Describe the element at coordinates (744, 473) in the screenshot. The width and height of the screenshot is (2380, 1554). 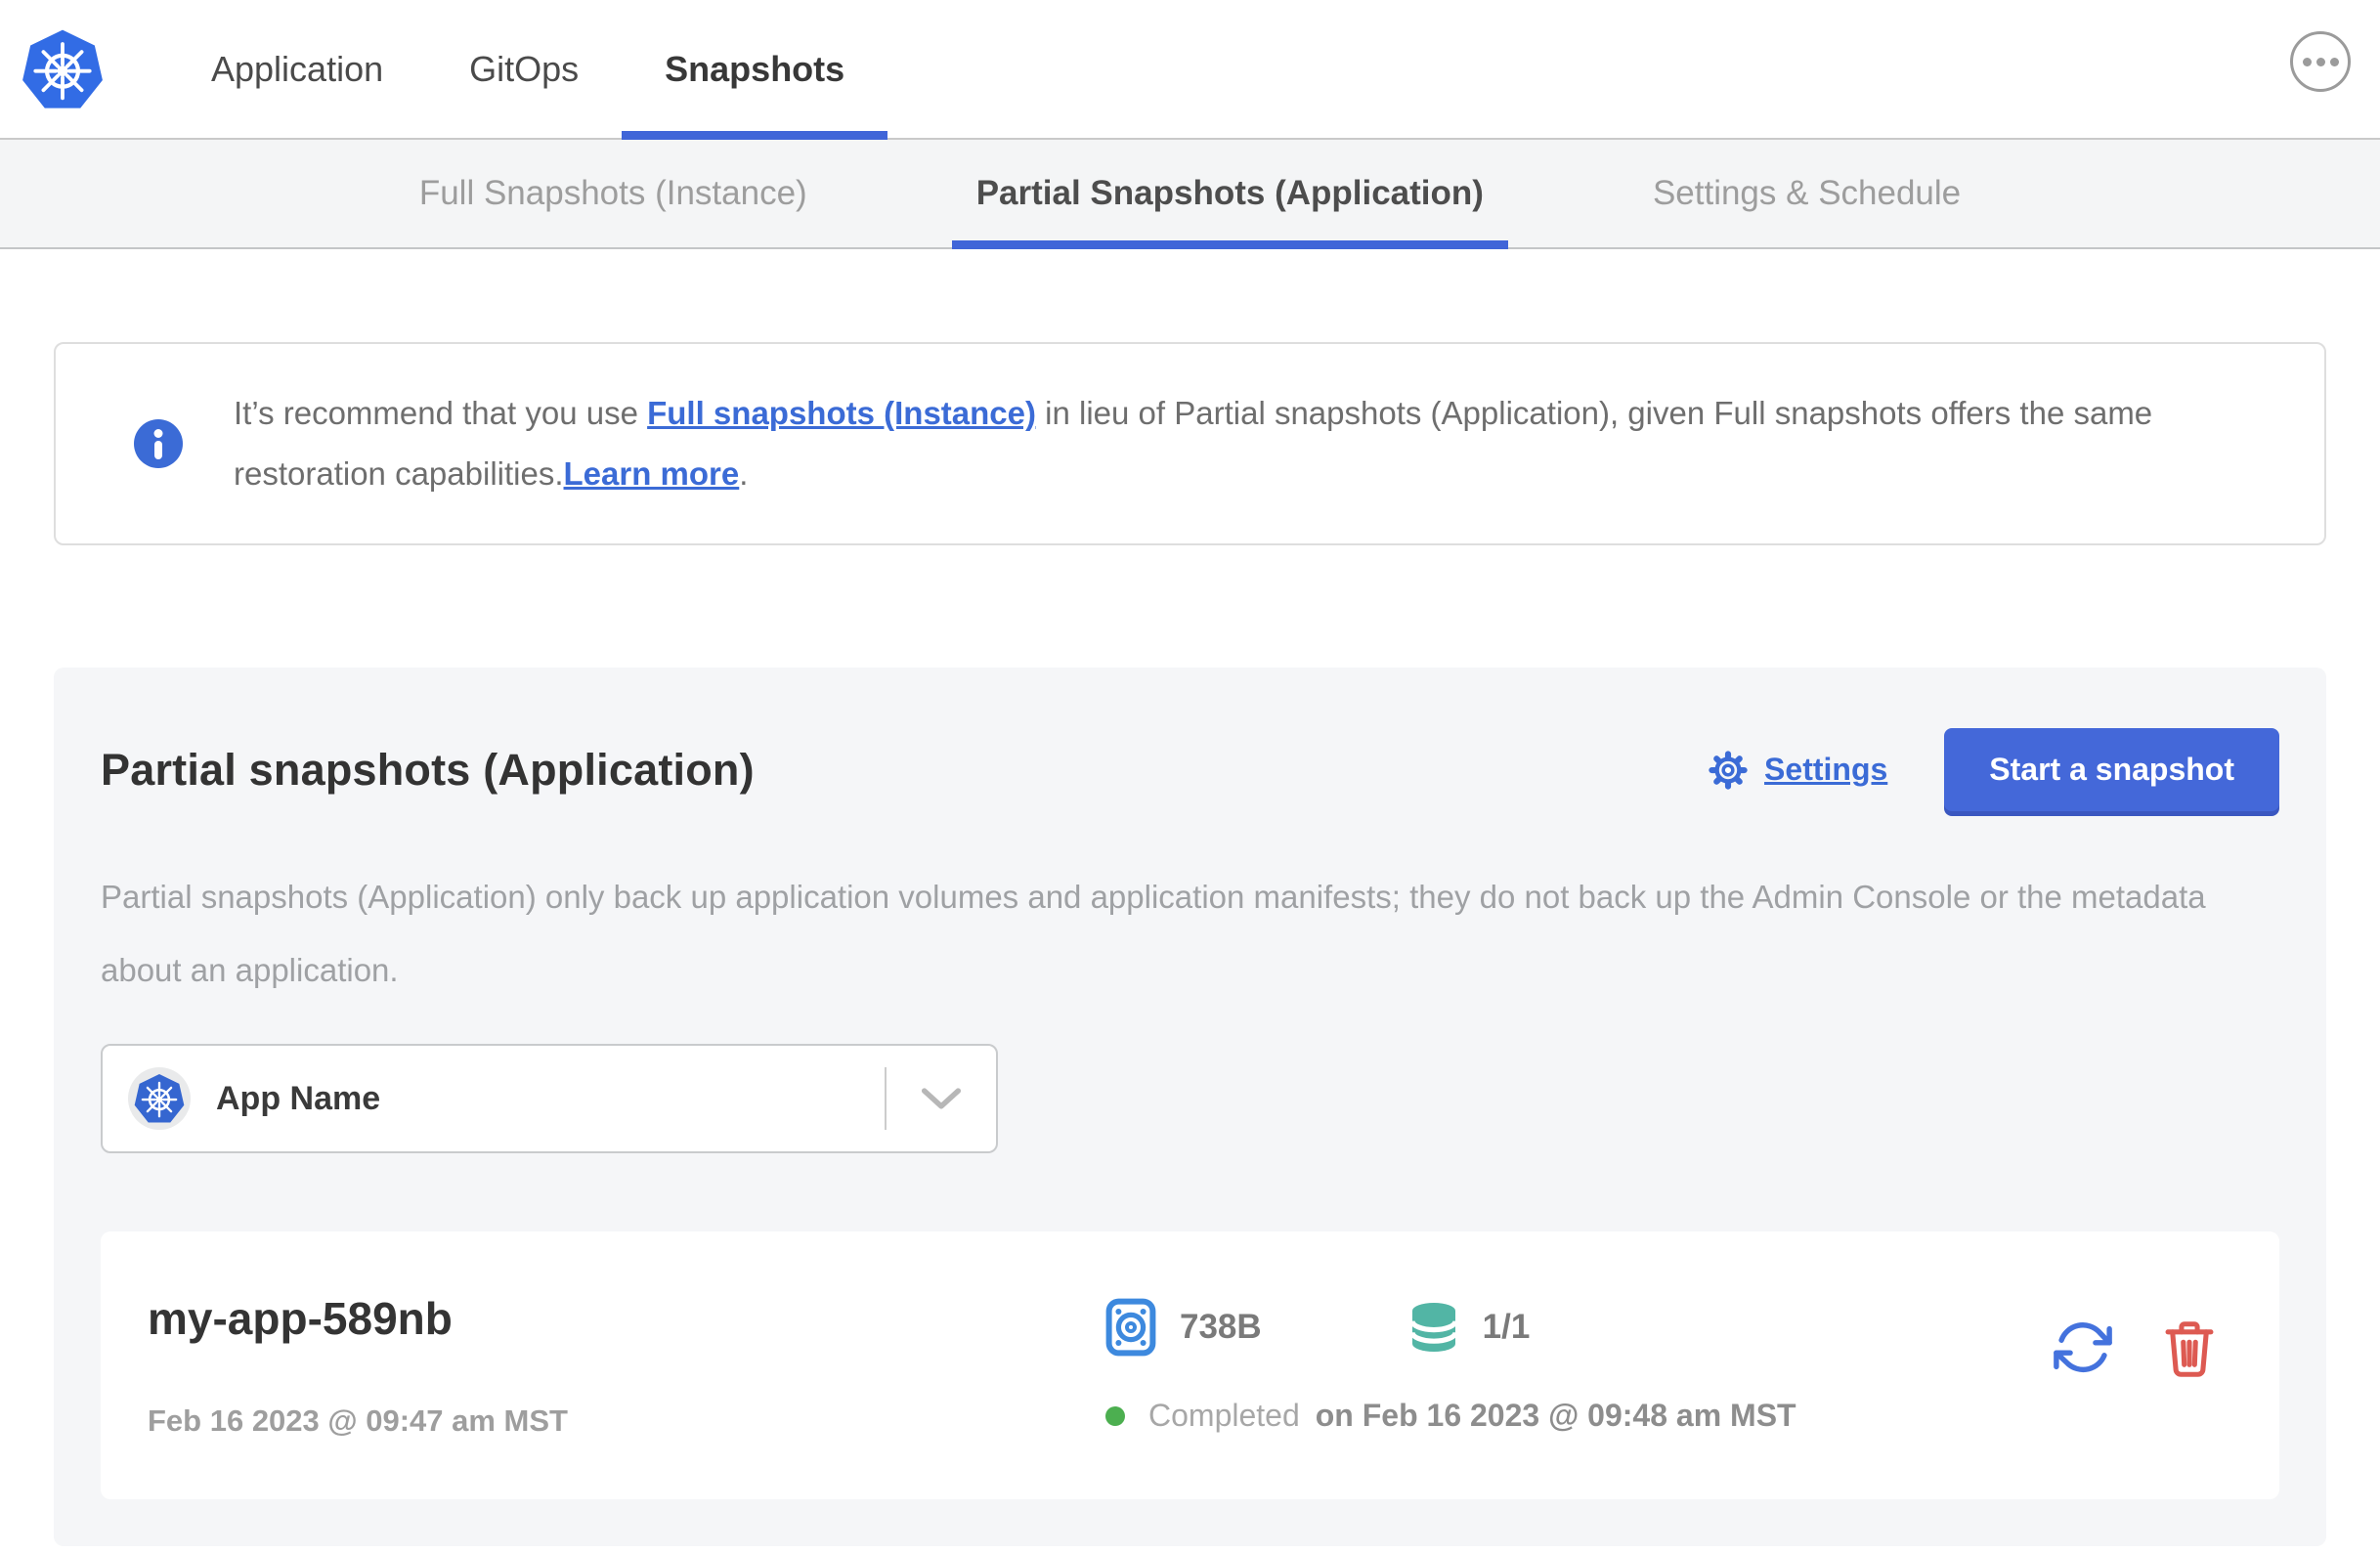
I see `banner-text-after: .` at that location.